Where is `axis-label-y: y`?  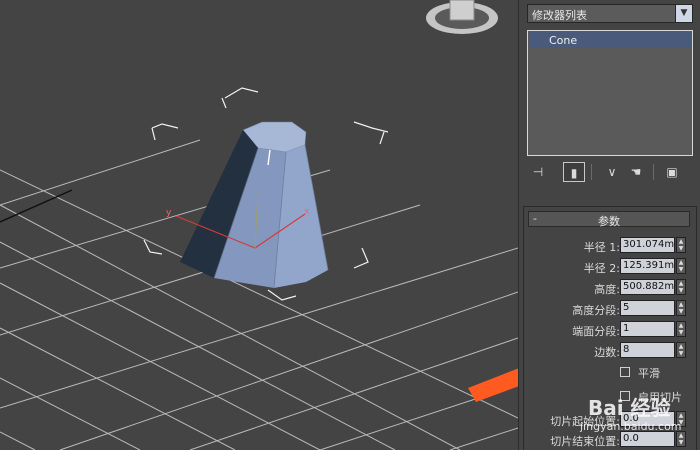
axis-label-y: y is located at coordinates (169, 213).